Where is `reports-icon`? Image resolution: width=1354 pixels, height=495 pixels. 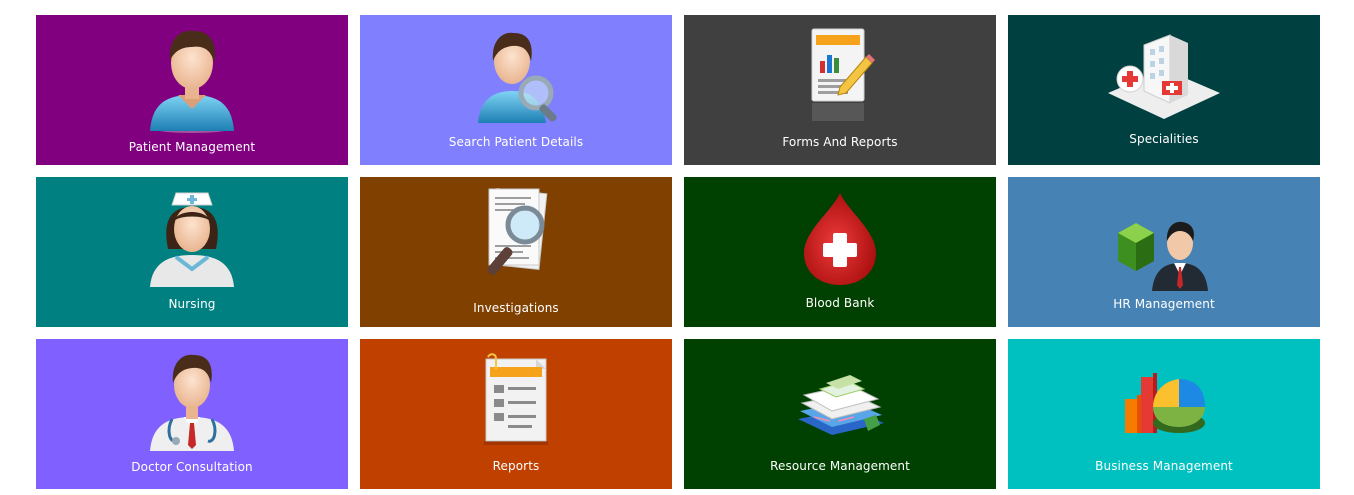
reports-icon is located at coordinates (516, 399).